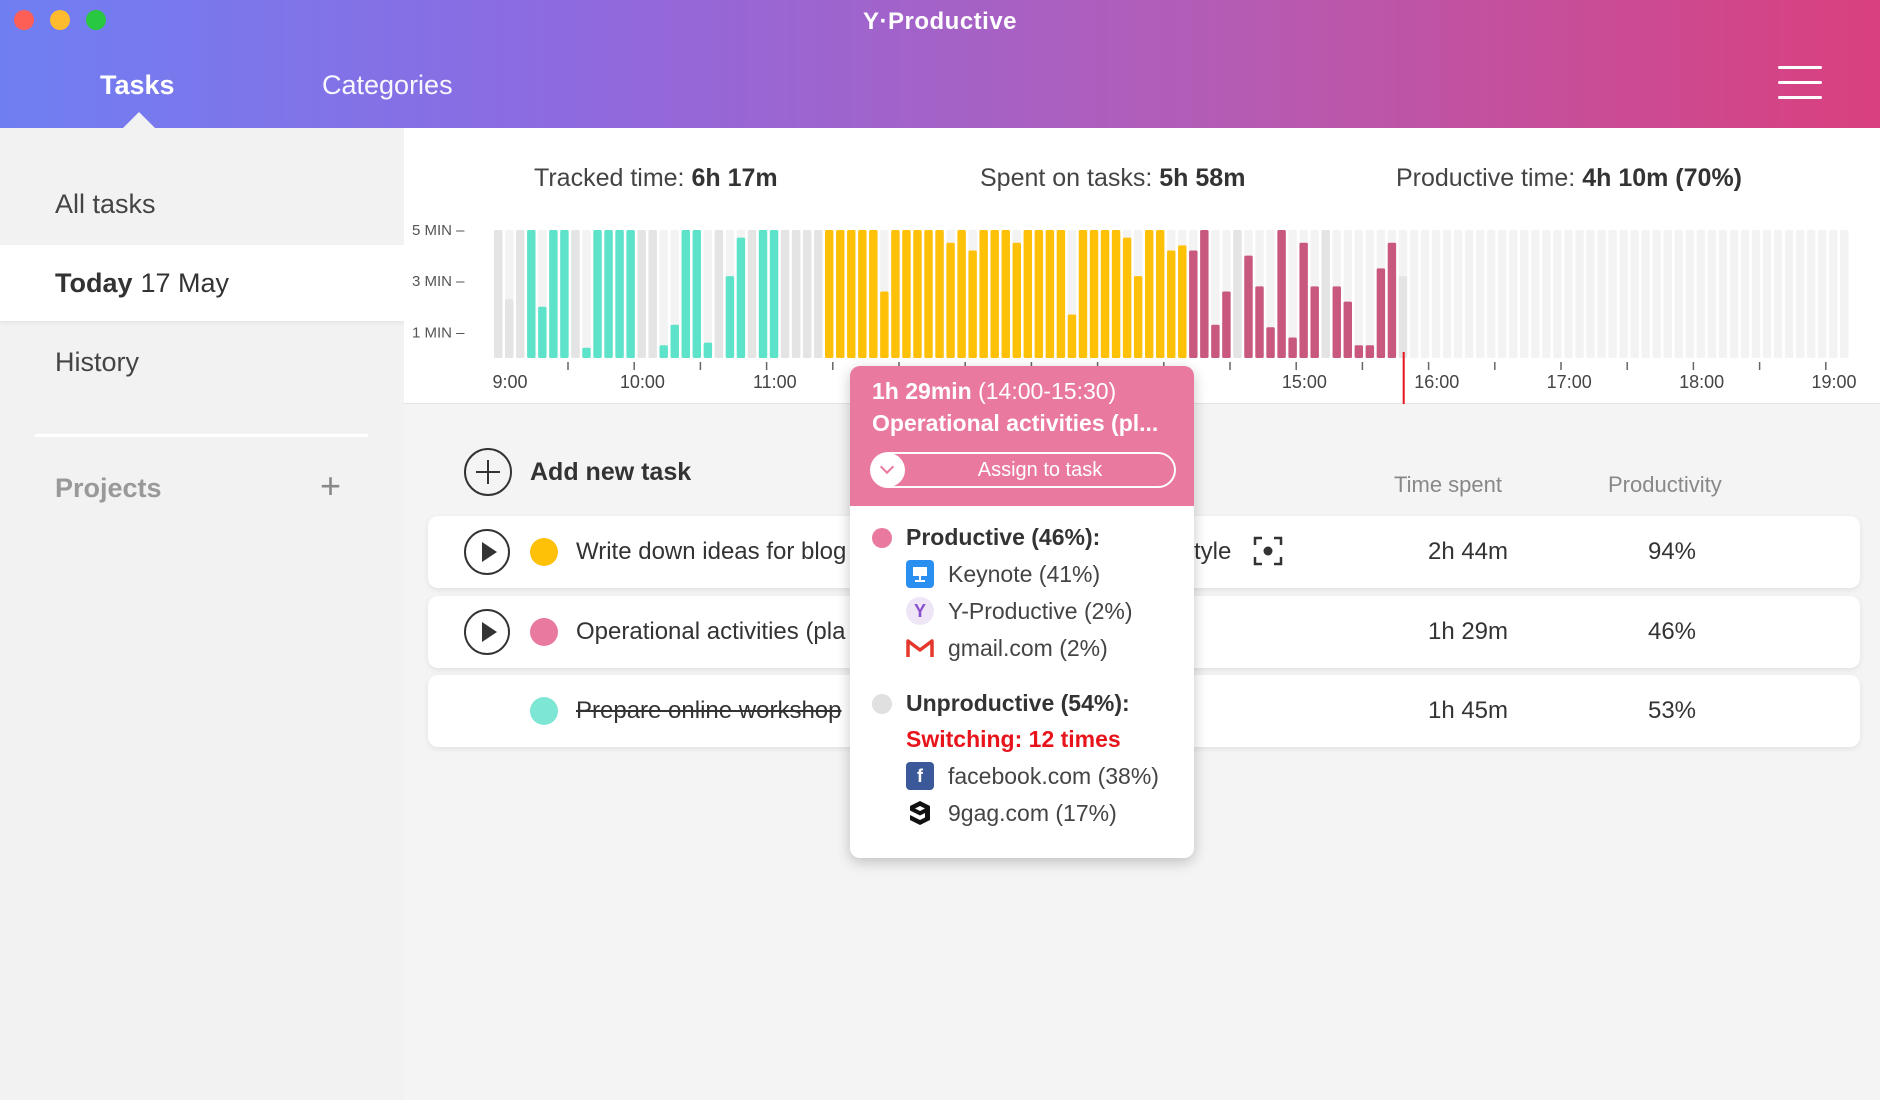 This screenshot has height=1100, width=1880. I want to click on app-usage-item: gmail.com (2%), so click(1007, 648).